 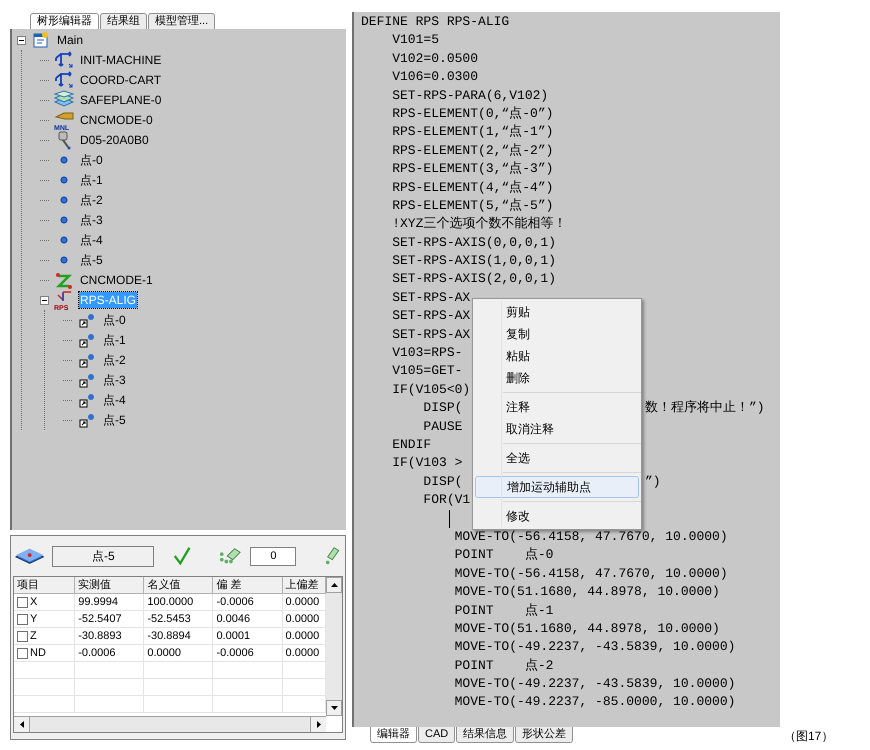 I want to click on menu-item: 复制, so click(x=557, y=334).